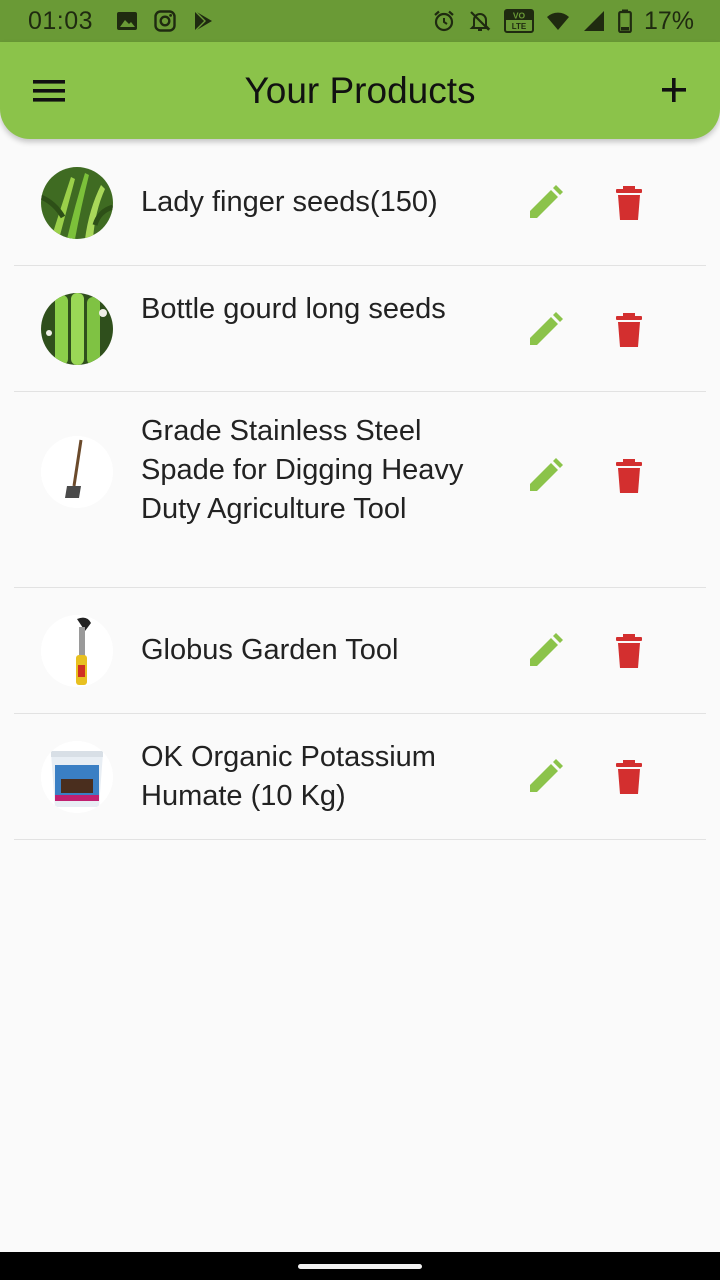 The height and width of the screenshot is (1280, 720). I want to click on home-gesture-handle, so click(360, 1266).